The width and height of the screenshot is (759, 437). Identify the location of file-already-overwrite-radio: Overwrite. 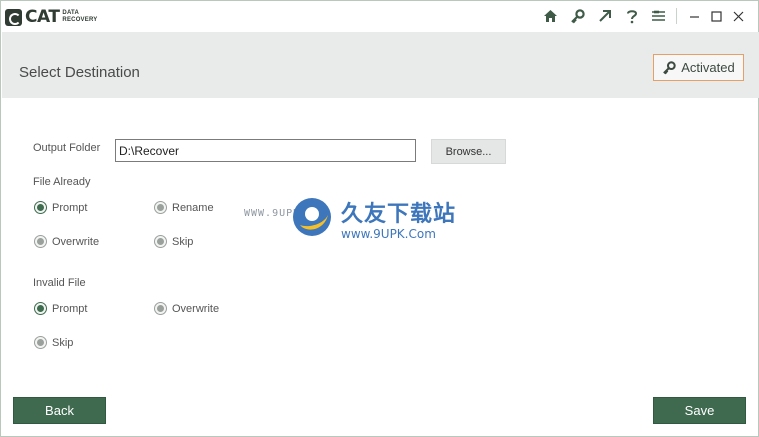
(66, 241).